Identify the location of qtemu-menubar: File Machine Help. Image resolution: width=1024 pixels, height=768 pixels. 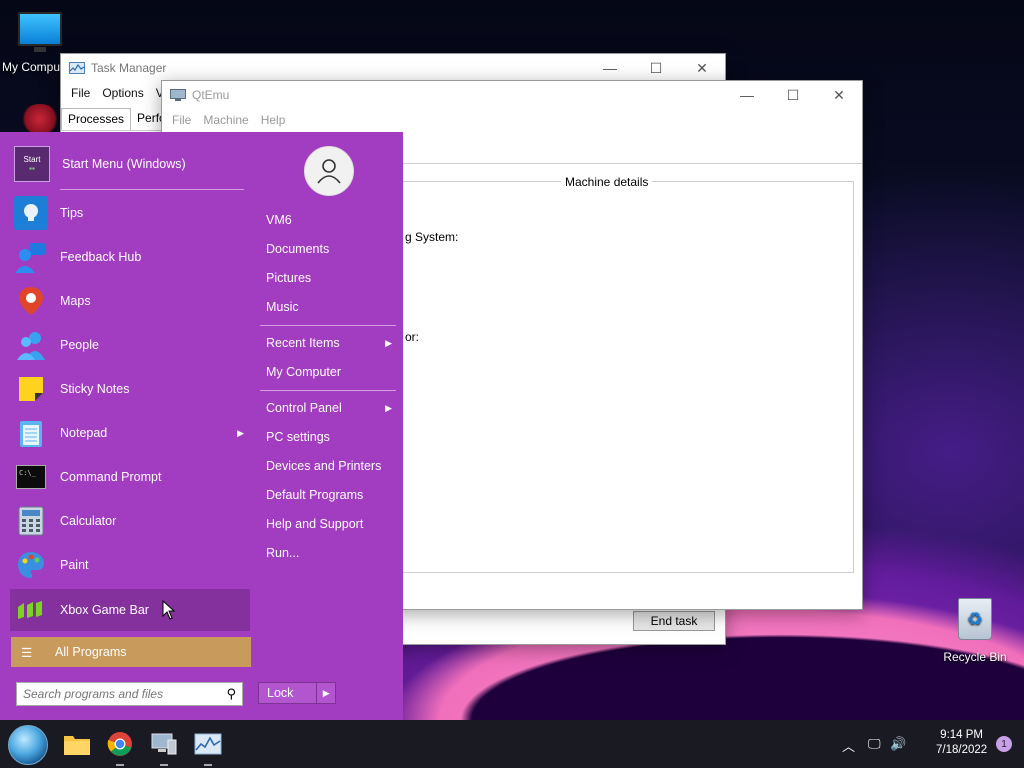
(512, 120).